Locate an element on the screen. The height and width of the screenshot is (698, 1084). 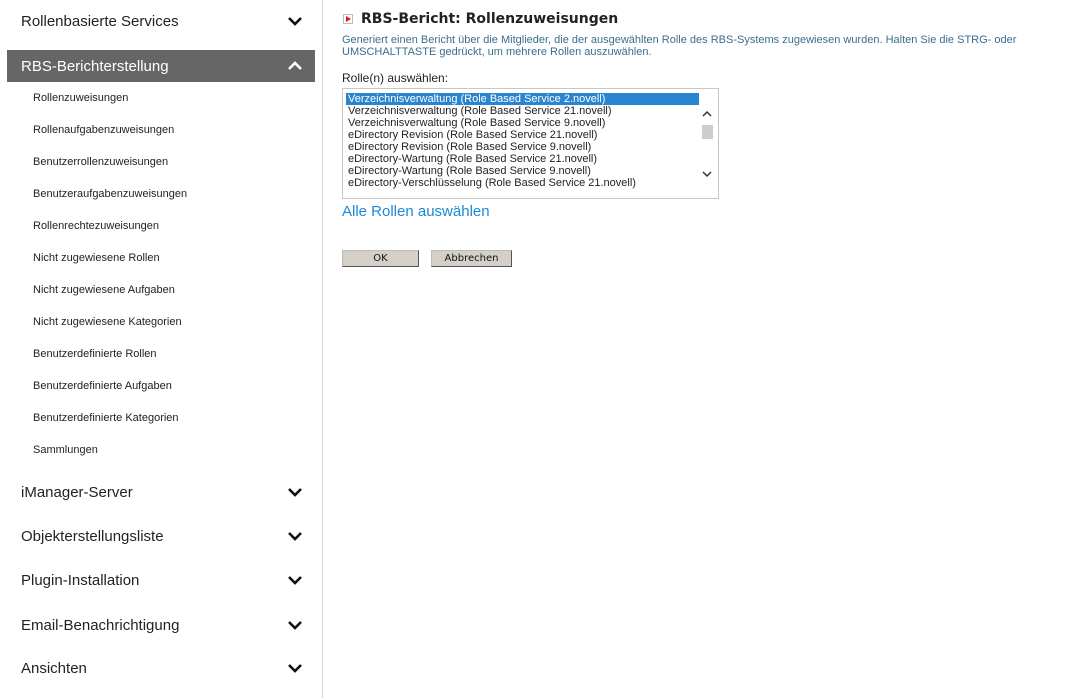
section-email-benachrichtigung: Email-Benachrichtigung is located at coordinates (161, 625).